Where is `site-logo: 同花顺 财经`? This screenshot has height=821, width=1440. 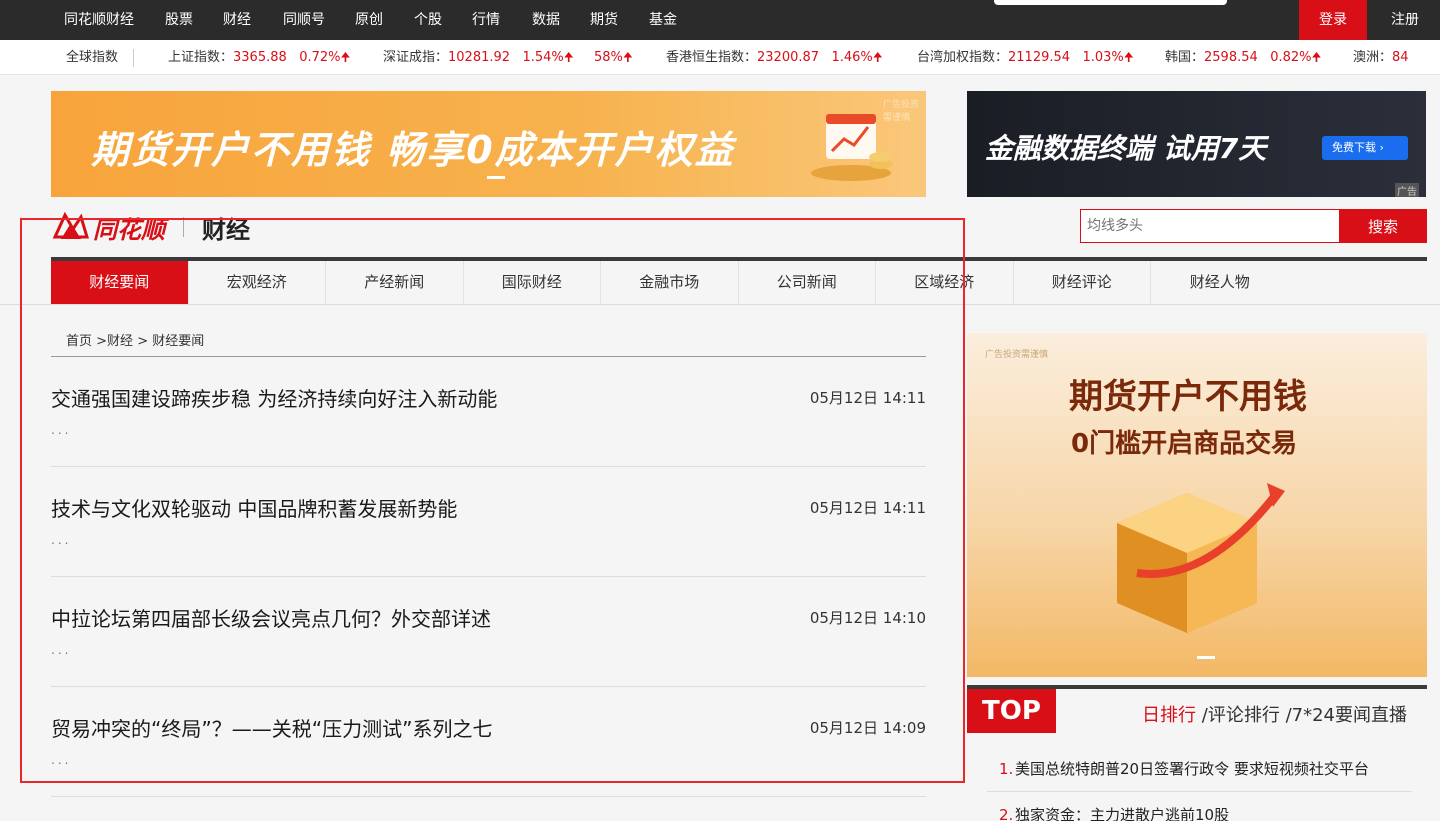
site-logo: 同花顺 财经 is located at coordinates (150, 227).